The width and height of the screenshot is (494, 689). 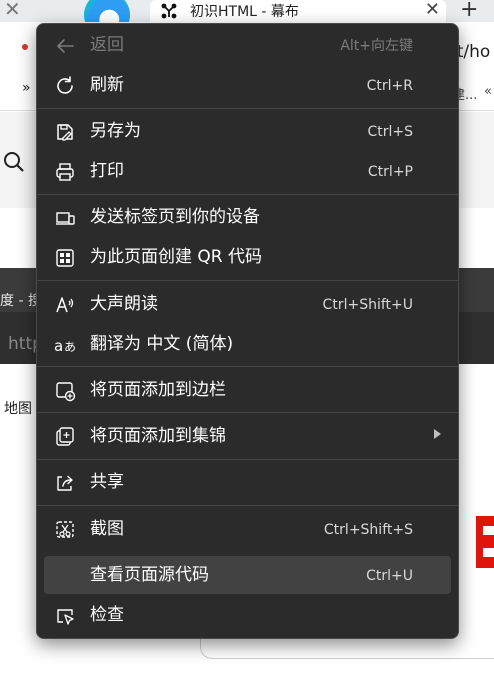 What do you see at coordinates (58, 346) in the screenshot?
I see `svg-text: a` at bounding box center [58, 346].